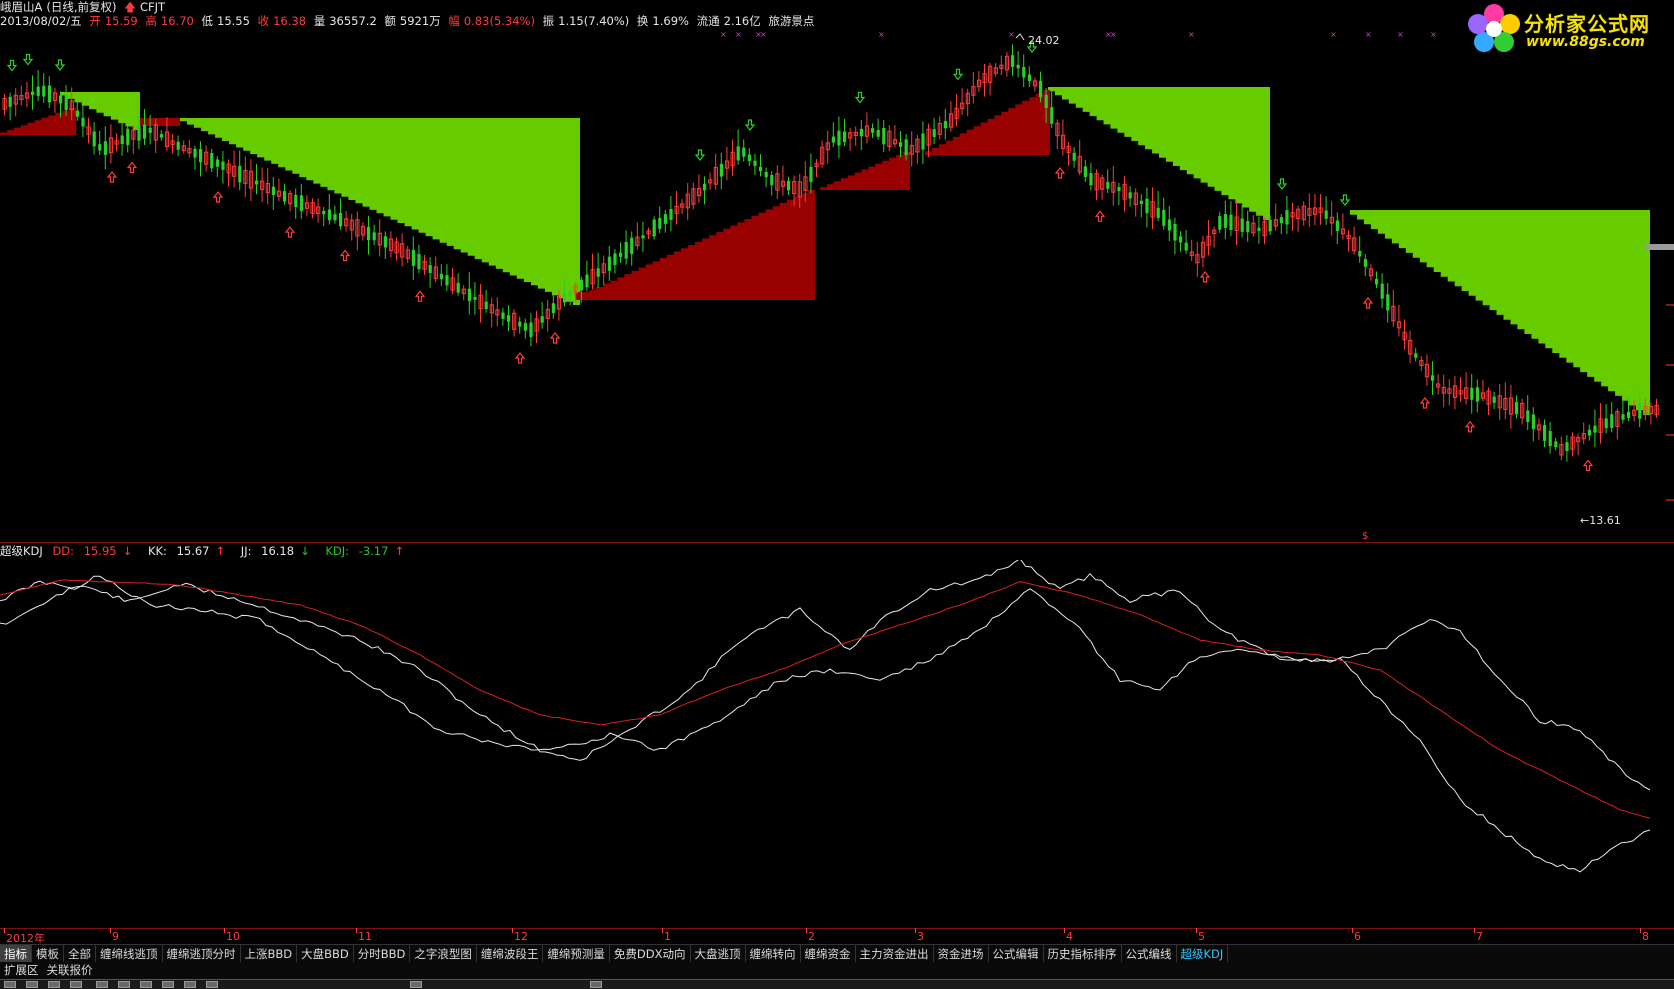  What do you see at coordinates (63, 551) in the screenshot?
I see `dd-label: DD:` at bounding box center [63, 551].